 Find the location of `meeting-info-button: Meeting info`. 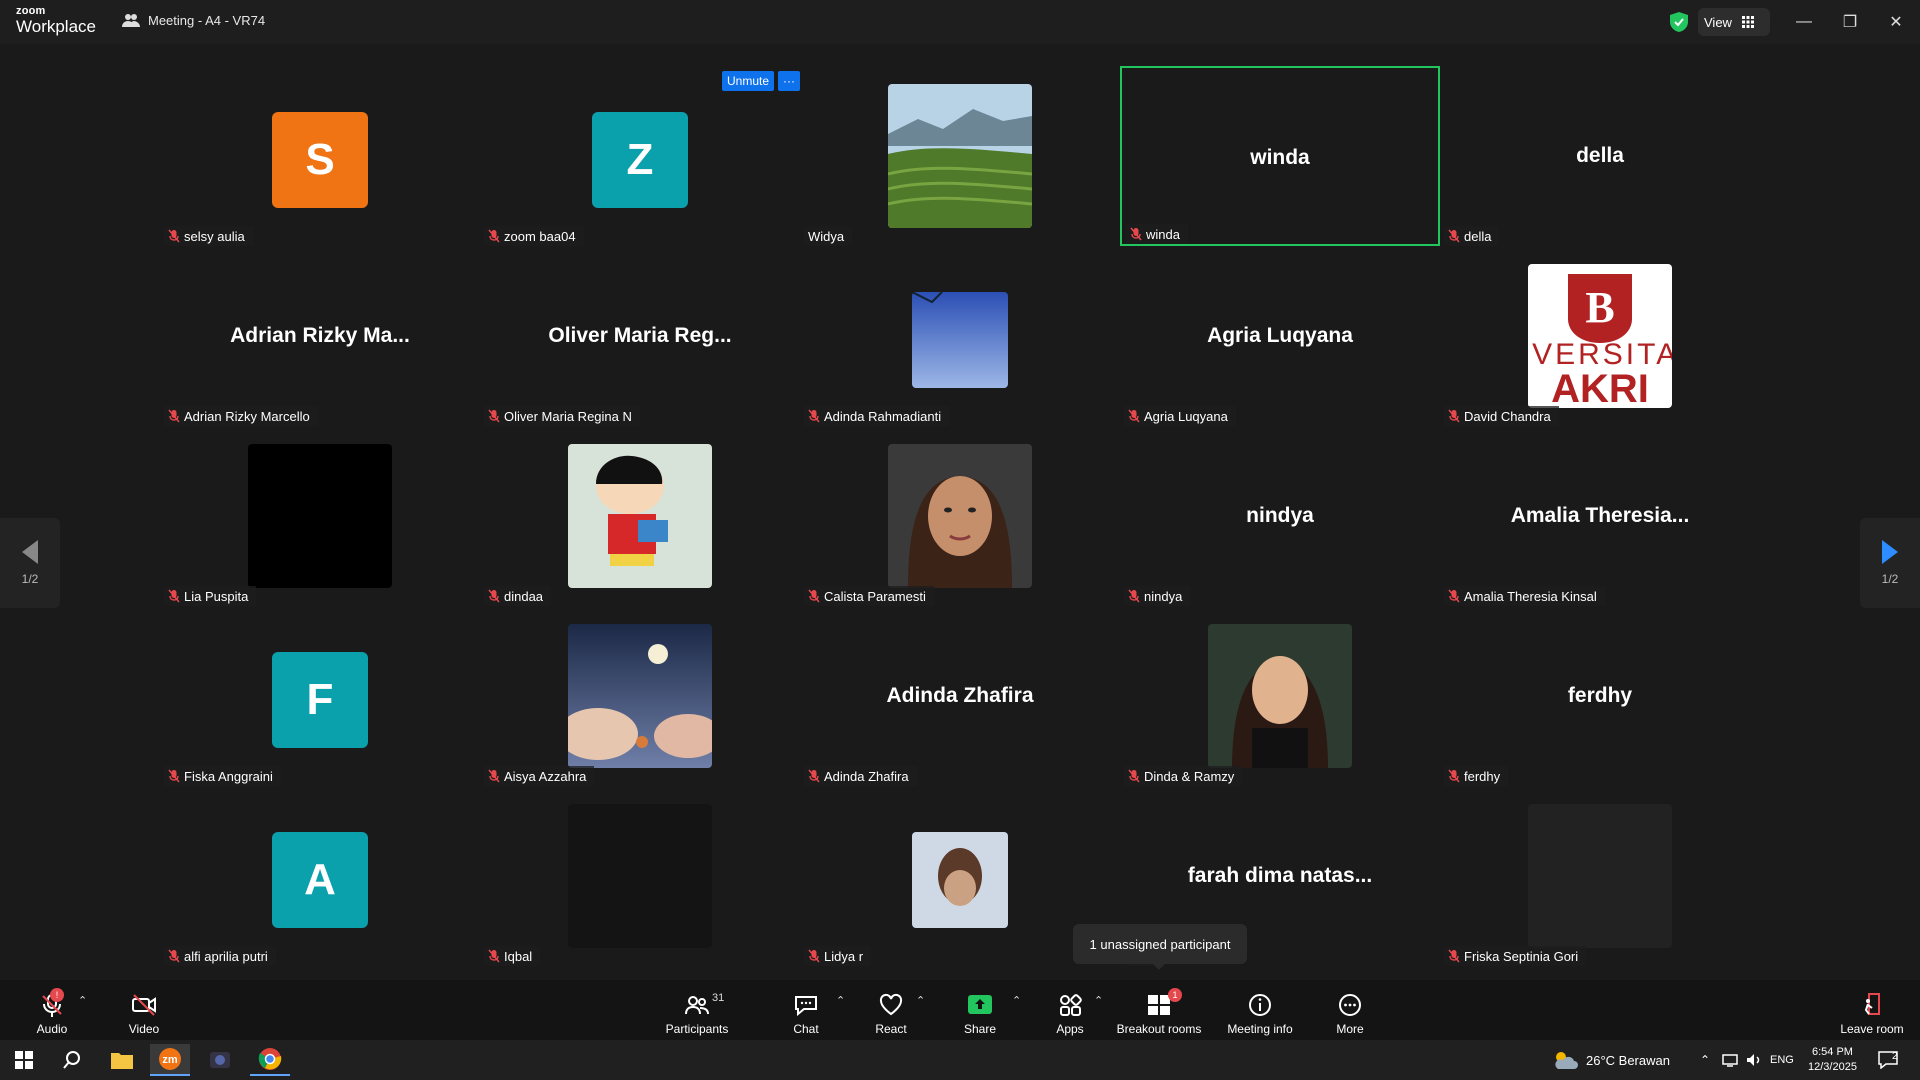

meeting-info-button: Meeting info is located at coordinates (1260, 1011).